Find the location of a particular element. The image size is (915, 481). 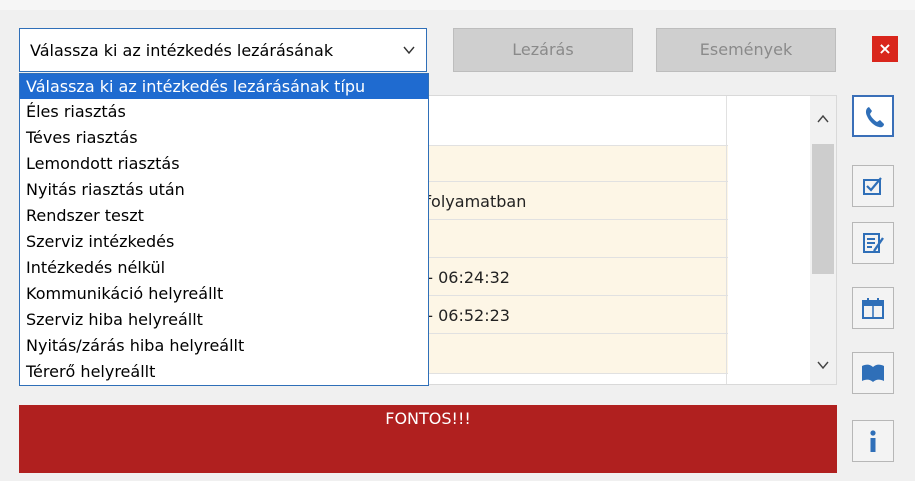

dropdown-option: Szerviz hiba helyreállt is located at coordinates (224, 320).